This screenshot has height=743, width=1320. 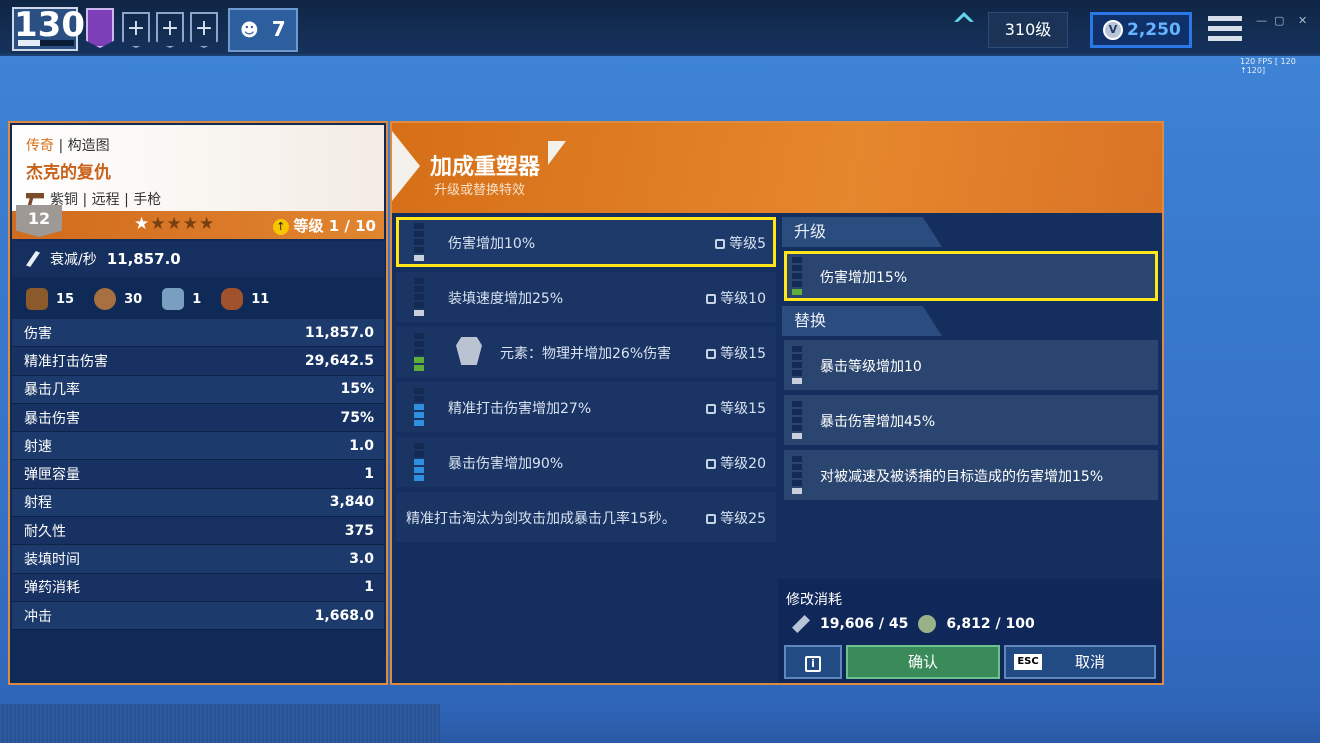 What do you see at coordinates (38, 503) in the screenshot?
I see `stat-label: 射程` at bounding box center [38, 503].